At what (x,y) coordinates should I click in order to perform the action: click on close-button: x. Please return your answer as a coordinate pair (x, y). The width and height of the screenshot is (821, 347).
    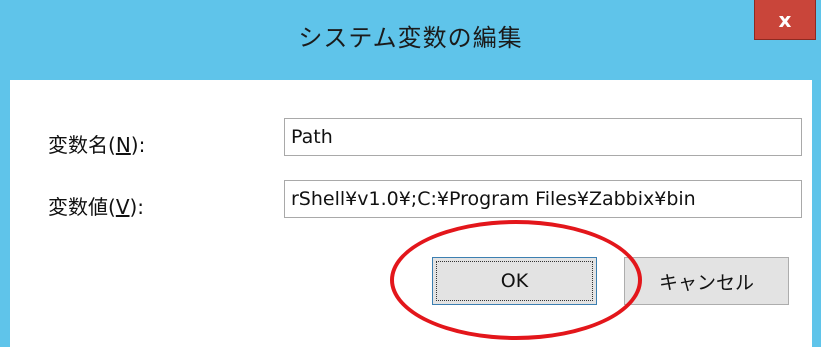
    Looking at the image, I should click on (785, 20).